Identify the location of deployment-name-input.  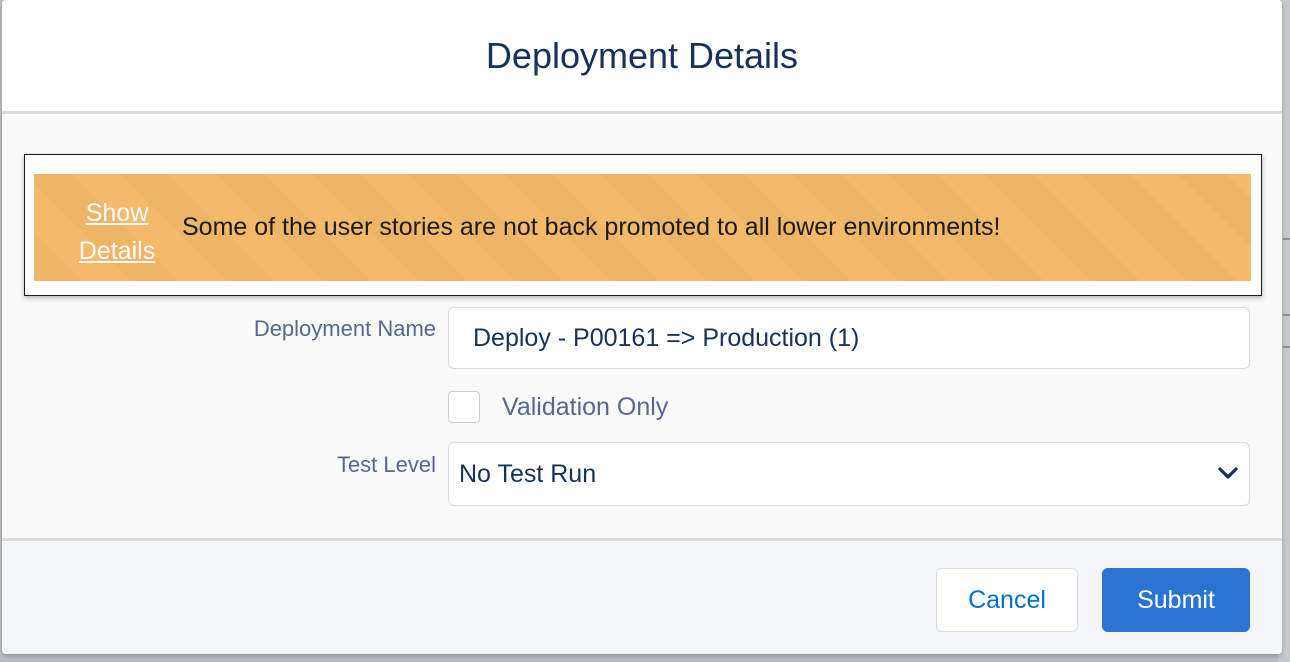
(849, 338).